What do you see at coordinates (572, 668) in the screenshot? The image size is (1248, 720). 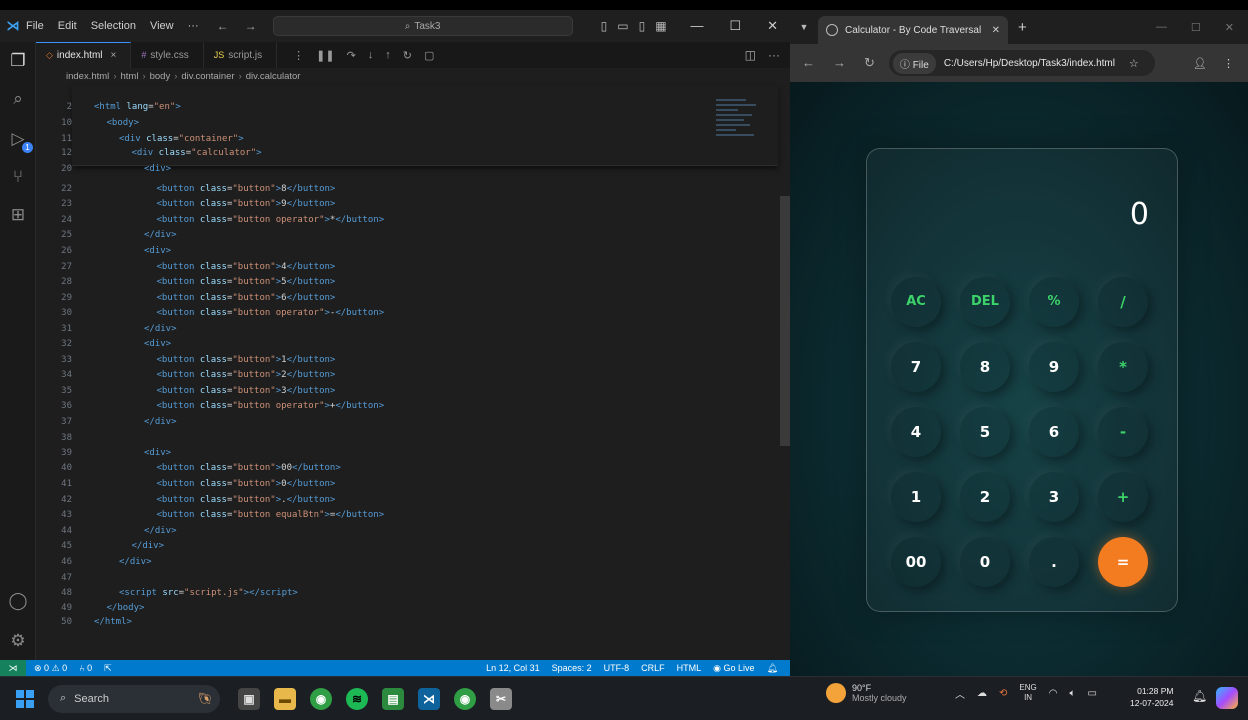 I see `indentation: Spaces: 2` at bounding box center [572, 668].